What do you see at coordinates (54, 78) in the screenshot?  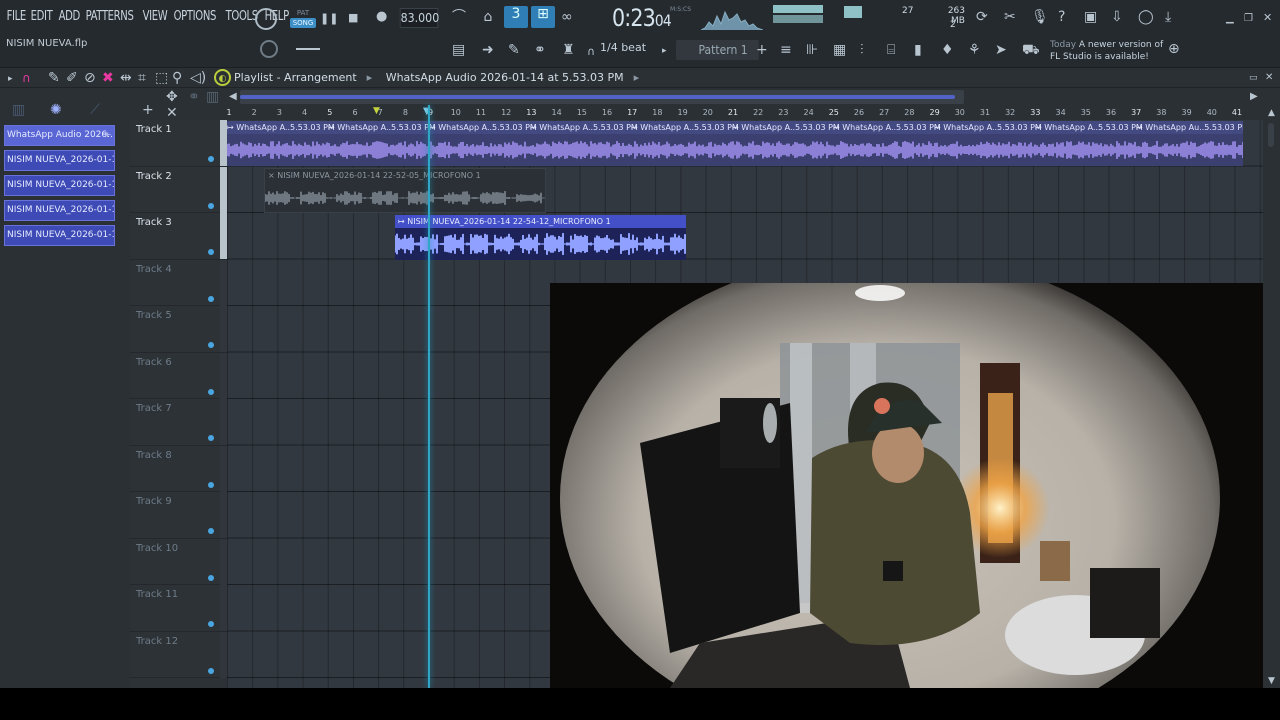 I see `draw-tool-icon: ✎` at bounding box center [54, 78].